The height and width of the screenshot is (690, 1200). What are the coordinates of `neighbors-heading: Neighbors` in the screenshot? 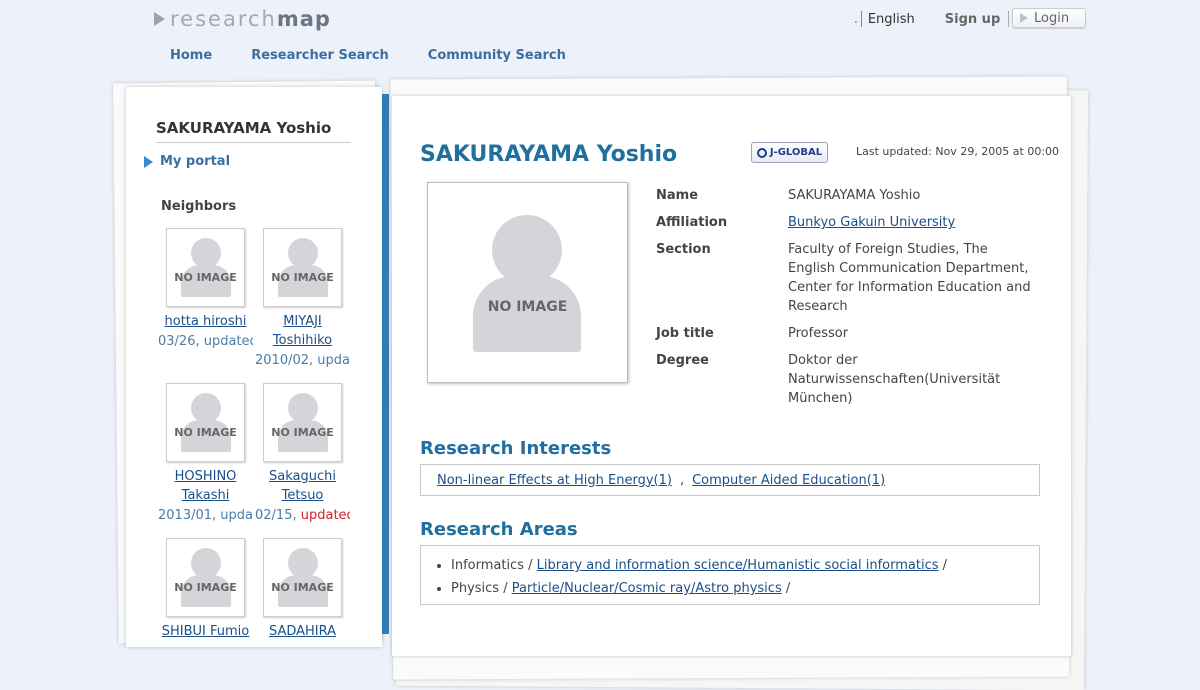 It's located at (199, 206).